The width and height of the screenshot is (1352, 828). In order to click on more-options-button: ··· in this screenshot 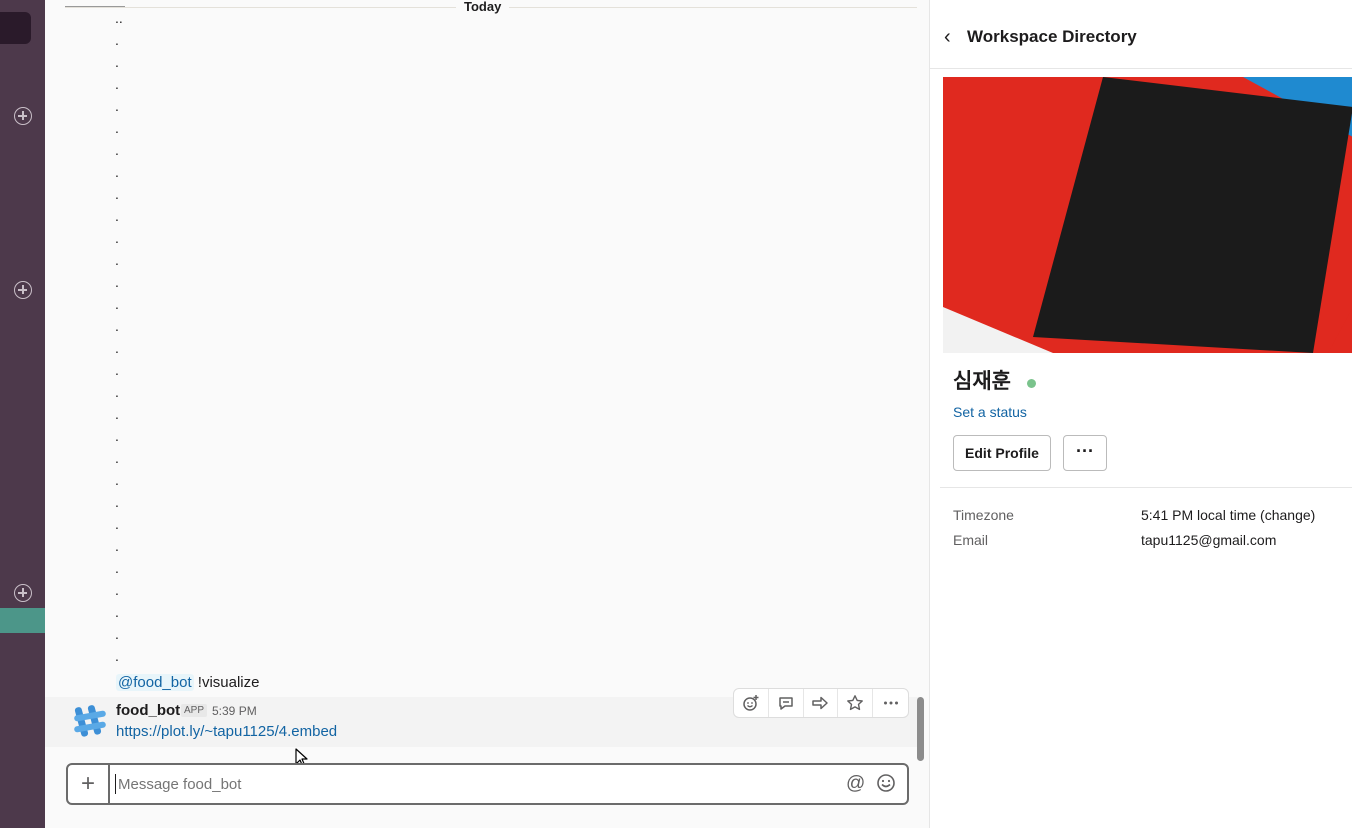, I will do `click(1085, 453)`.